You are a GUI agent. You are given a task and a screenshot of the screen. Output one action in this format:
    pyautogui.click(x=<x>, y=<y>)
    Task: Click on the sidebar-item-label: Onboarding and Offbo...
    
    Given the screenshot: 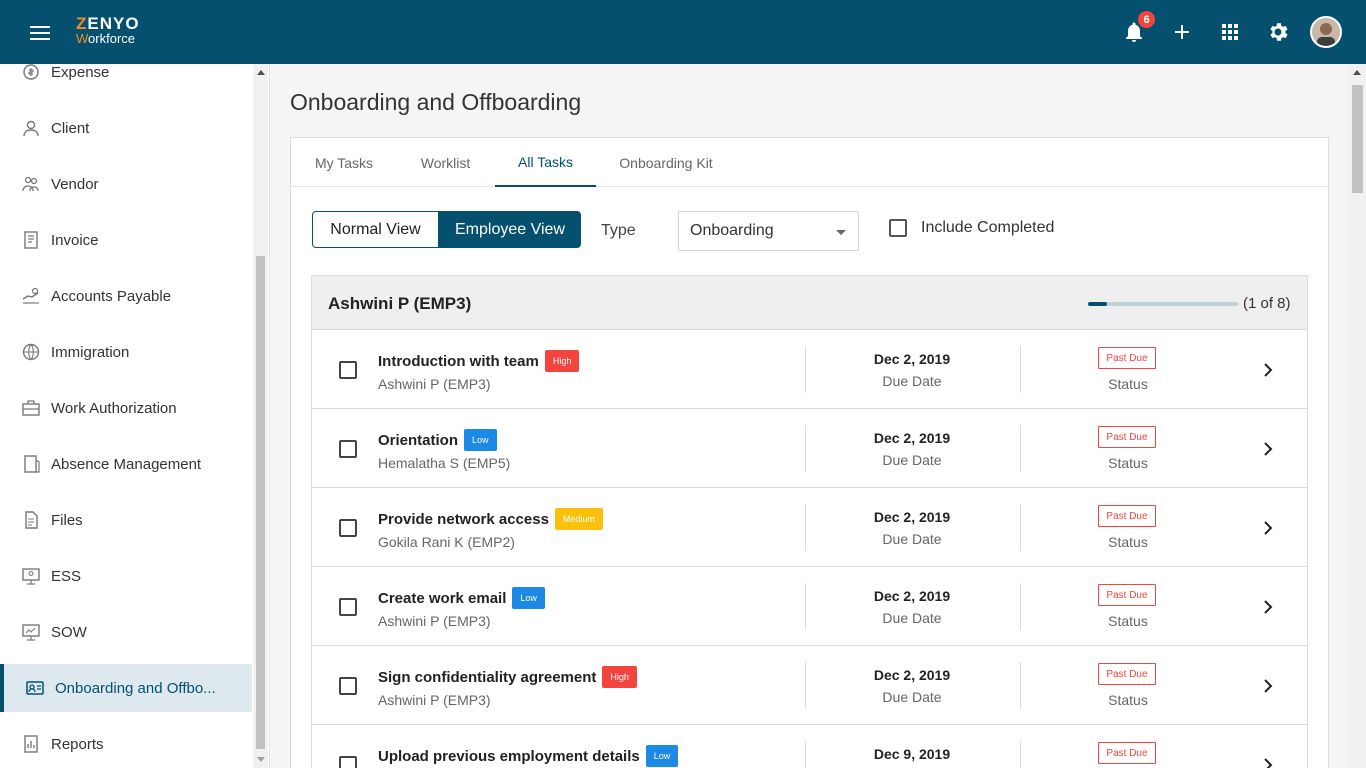 What is the action you would take?
    pyautogui.click(x=135, y=688)
    